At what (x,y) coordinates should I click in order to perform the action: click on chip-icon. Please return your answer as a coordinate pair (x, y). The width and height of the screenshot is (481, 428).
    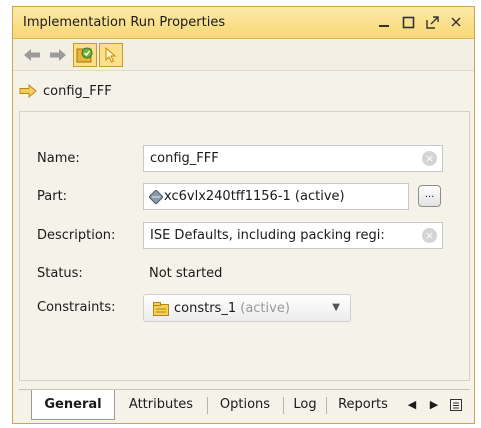
    Looking at the image, I should click on (156, 198).